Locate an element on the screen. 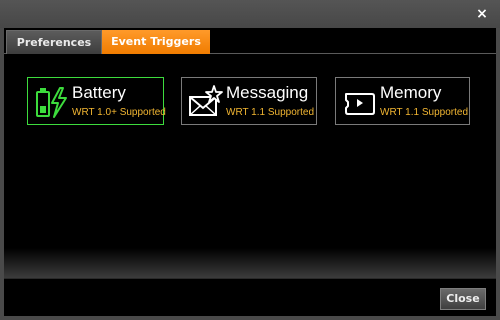  close-button: Close is located at coordinates (463, 299).